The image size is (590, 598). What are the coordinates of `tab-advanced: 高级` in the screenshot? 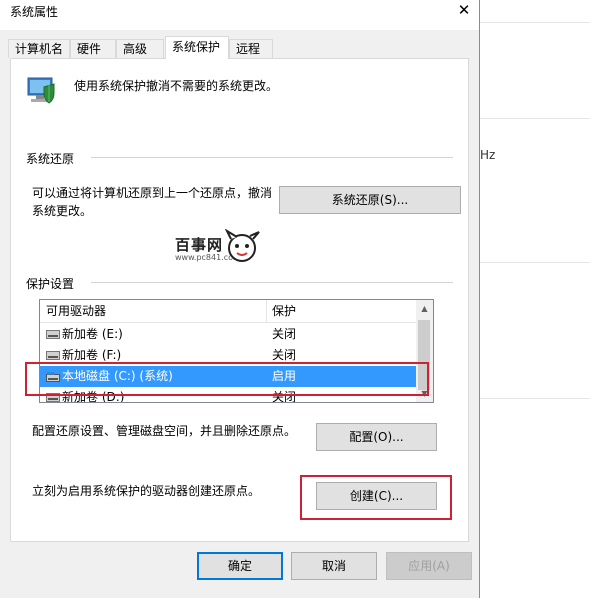 It's located at (140, 48).